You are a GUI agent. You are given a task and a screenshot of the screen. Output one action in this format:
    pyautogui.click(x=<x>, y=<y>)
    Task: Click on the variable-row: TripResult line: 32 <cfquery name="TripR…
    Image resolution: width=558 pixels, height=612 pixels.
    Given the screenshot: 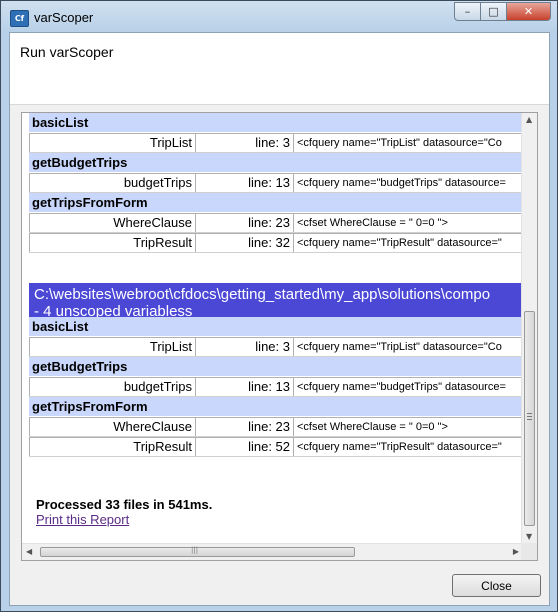 What is the action you would take?
    pyautogui.click(x=279, y=243)
    